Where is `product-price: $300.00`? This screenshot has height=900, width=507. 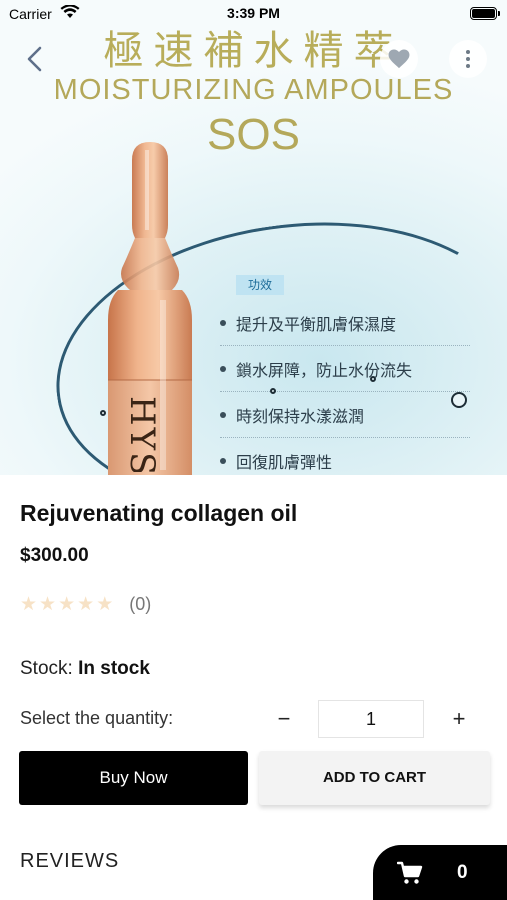 product-price: $300.00 is located at coordinates (54, 555).